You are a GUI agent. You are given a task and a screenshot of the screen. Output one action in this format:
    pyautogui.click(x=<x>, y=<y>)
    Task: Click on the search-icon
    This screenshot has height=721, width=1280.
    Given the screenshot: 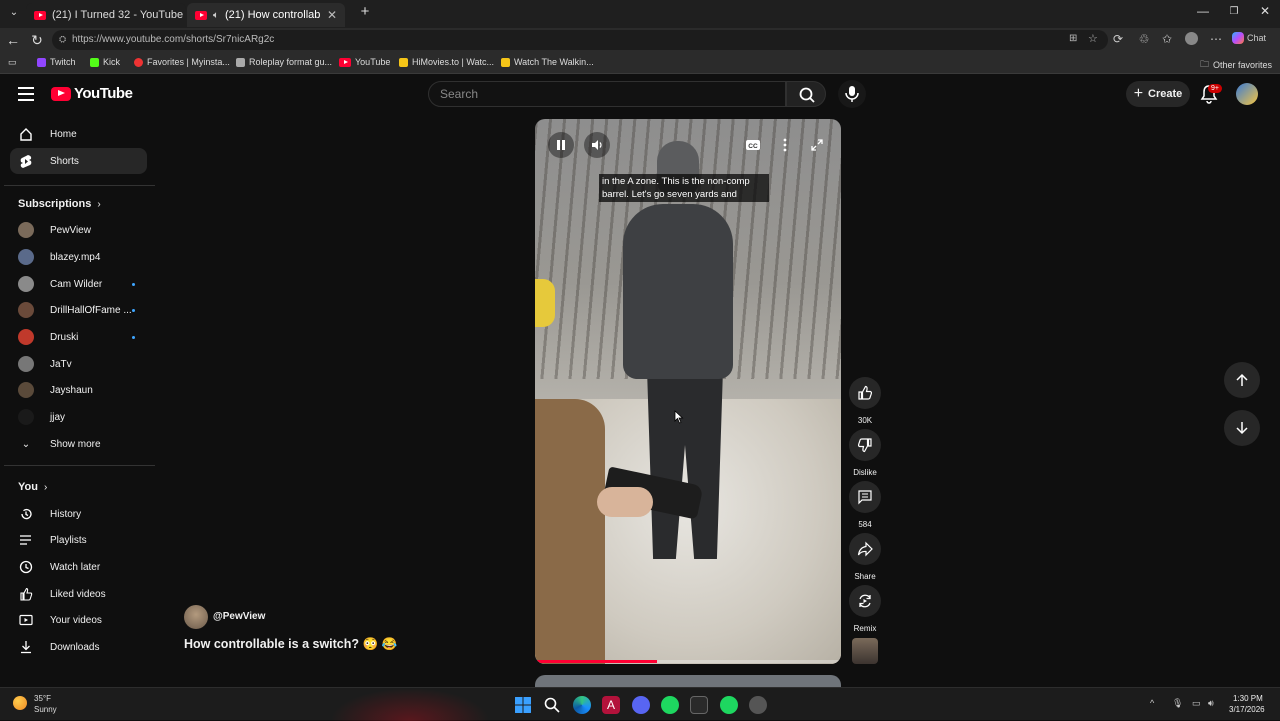 What is the action you would take?
    pyautogui.click(x=552, y=705)
    